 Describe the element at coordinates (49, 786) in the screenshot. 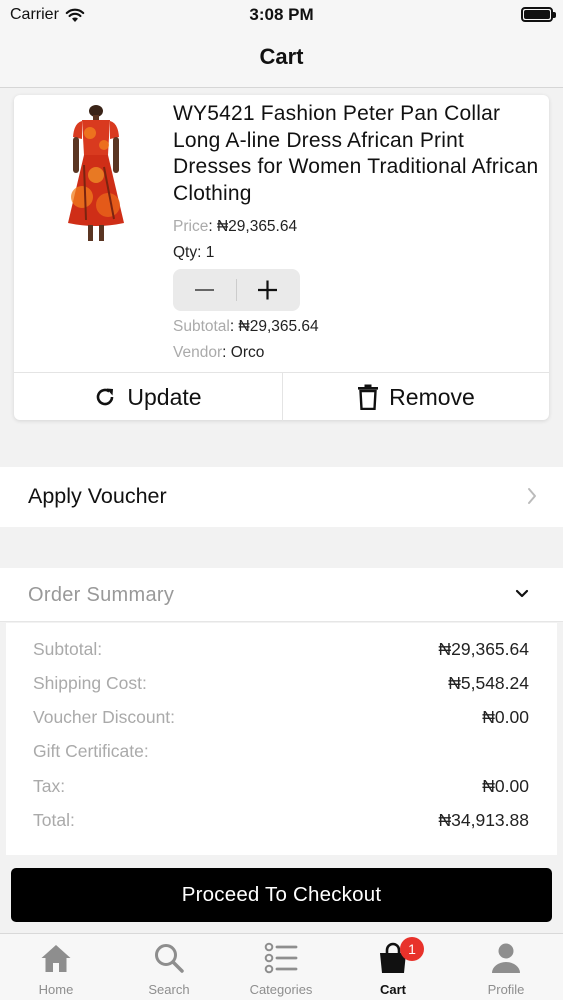

I see `summary-label: Tax:` at that location.